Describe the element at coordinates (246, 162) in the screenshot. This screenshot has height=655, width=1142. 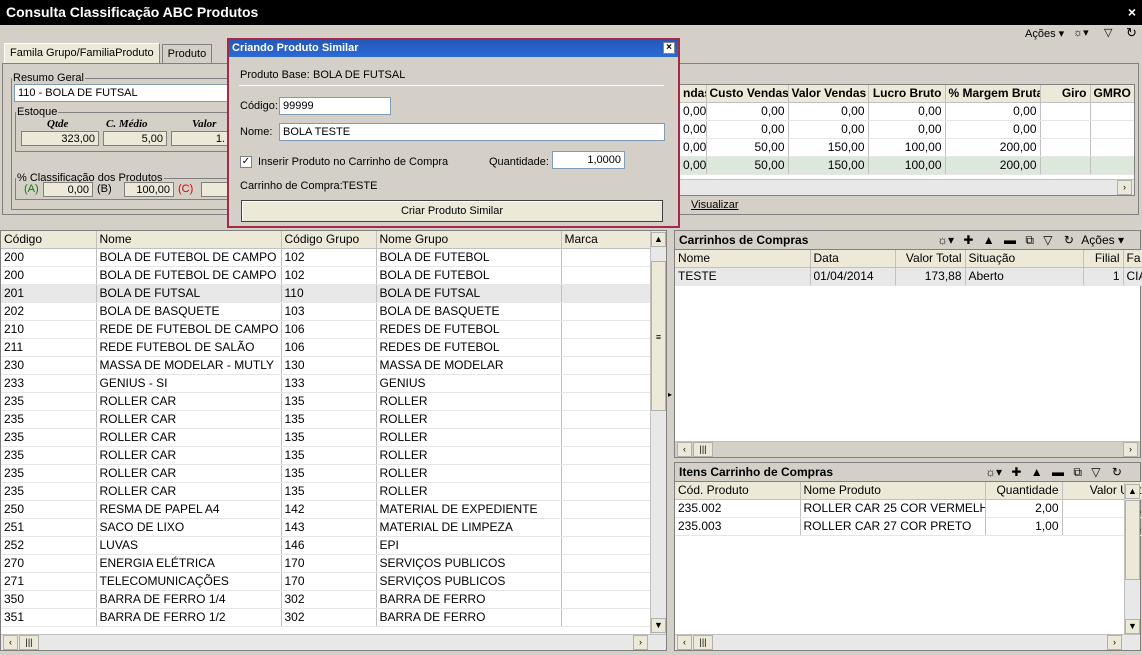
I see `inserir-checkbox: ✓` at that location.